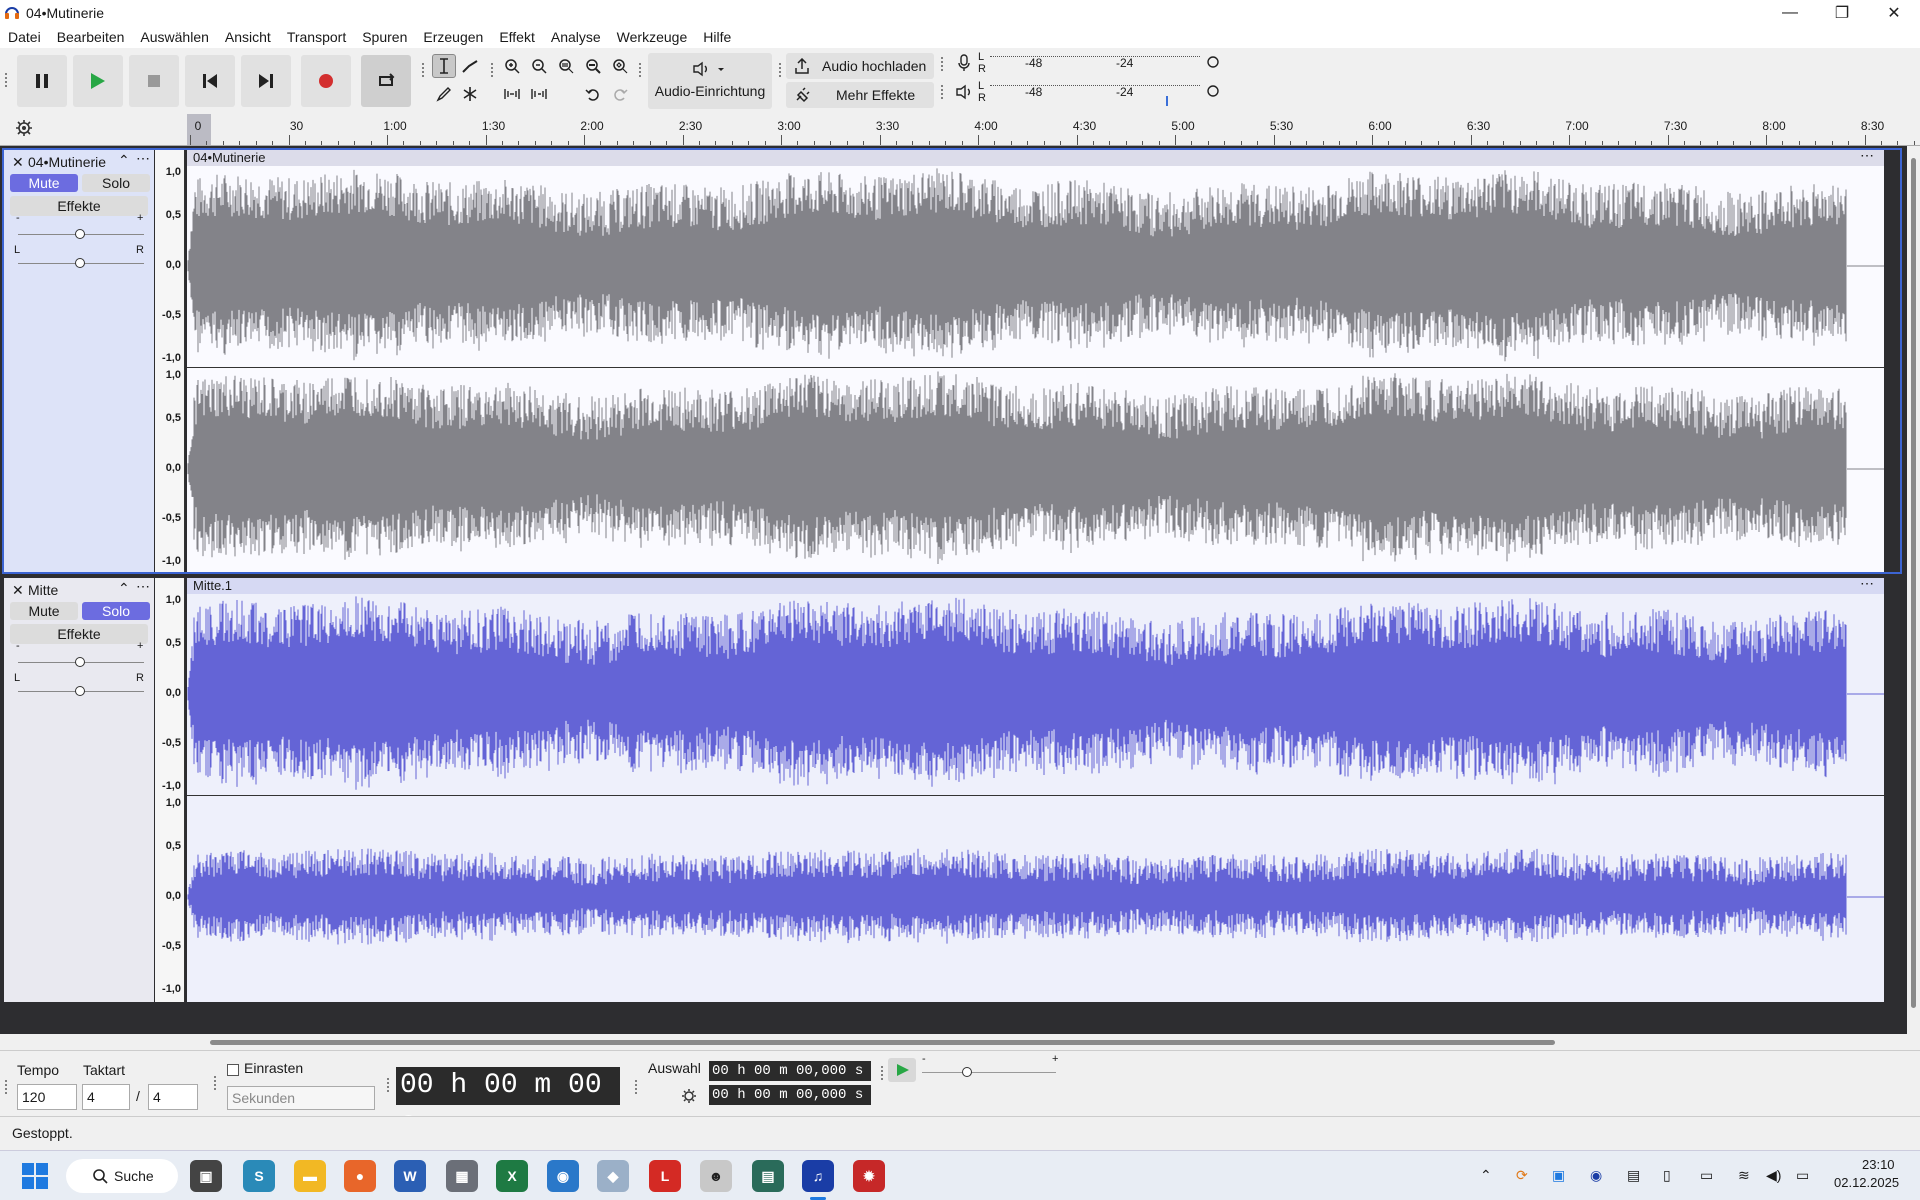  I want to click on menu-auswaehlen: Auswählen, so click(174, 37).